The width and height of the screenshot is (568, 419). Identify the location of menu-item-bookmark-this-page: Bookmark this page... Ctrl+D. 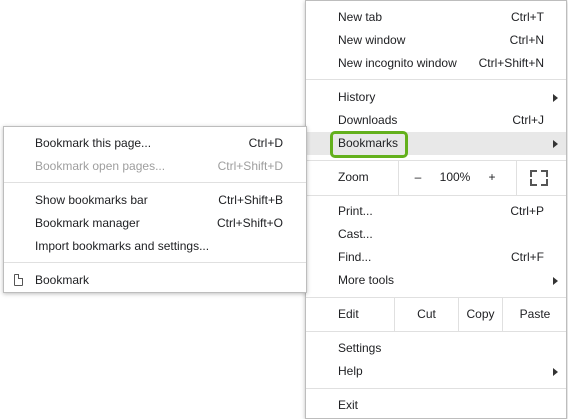
(155, 143).